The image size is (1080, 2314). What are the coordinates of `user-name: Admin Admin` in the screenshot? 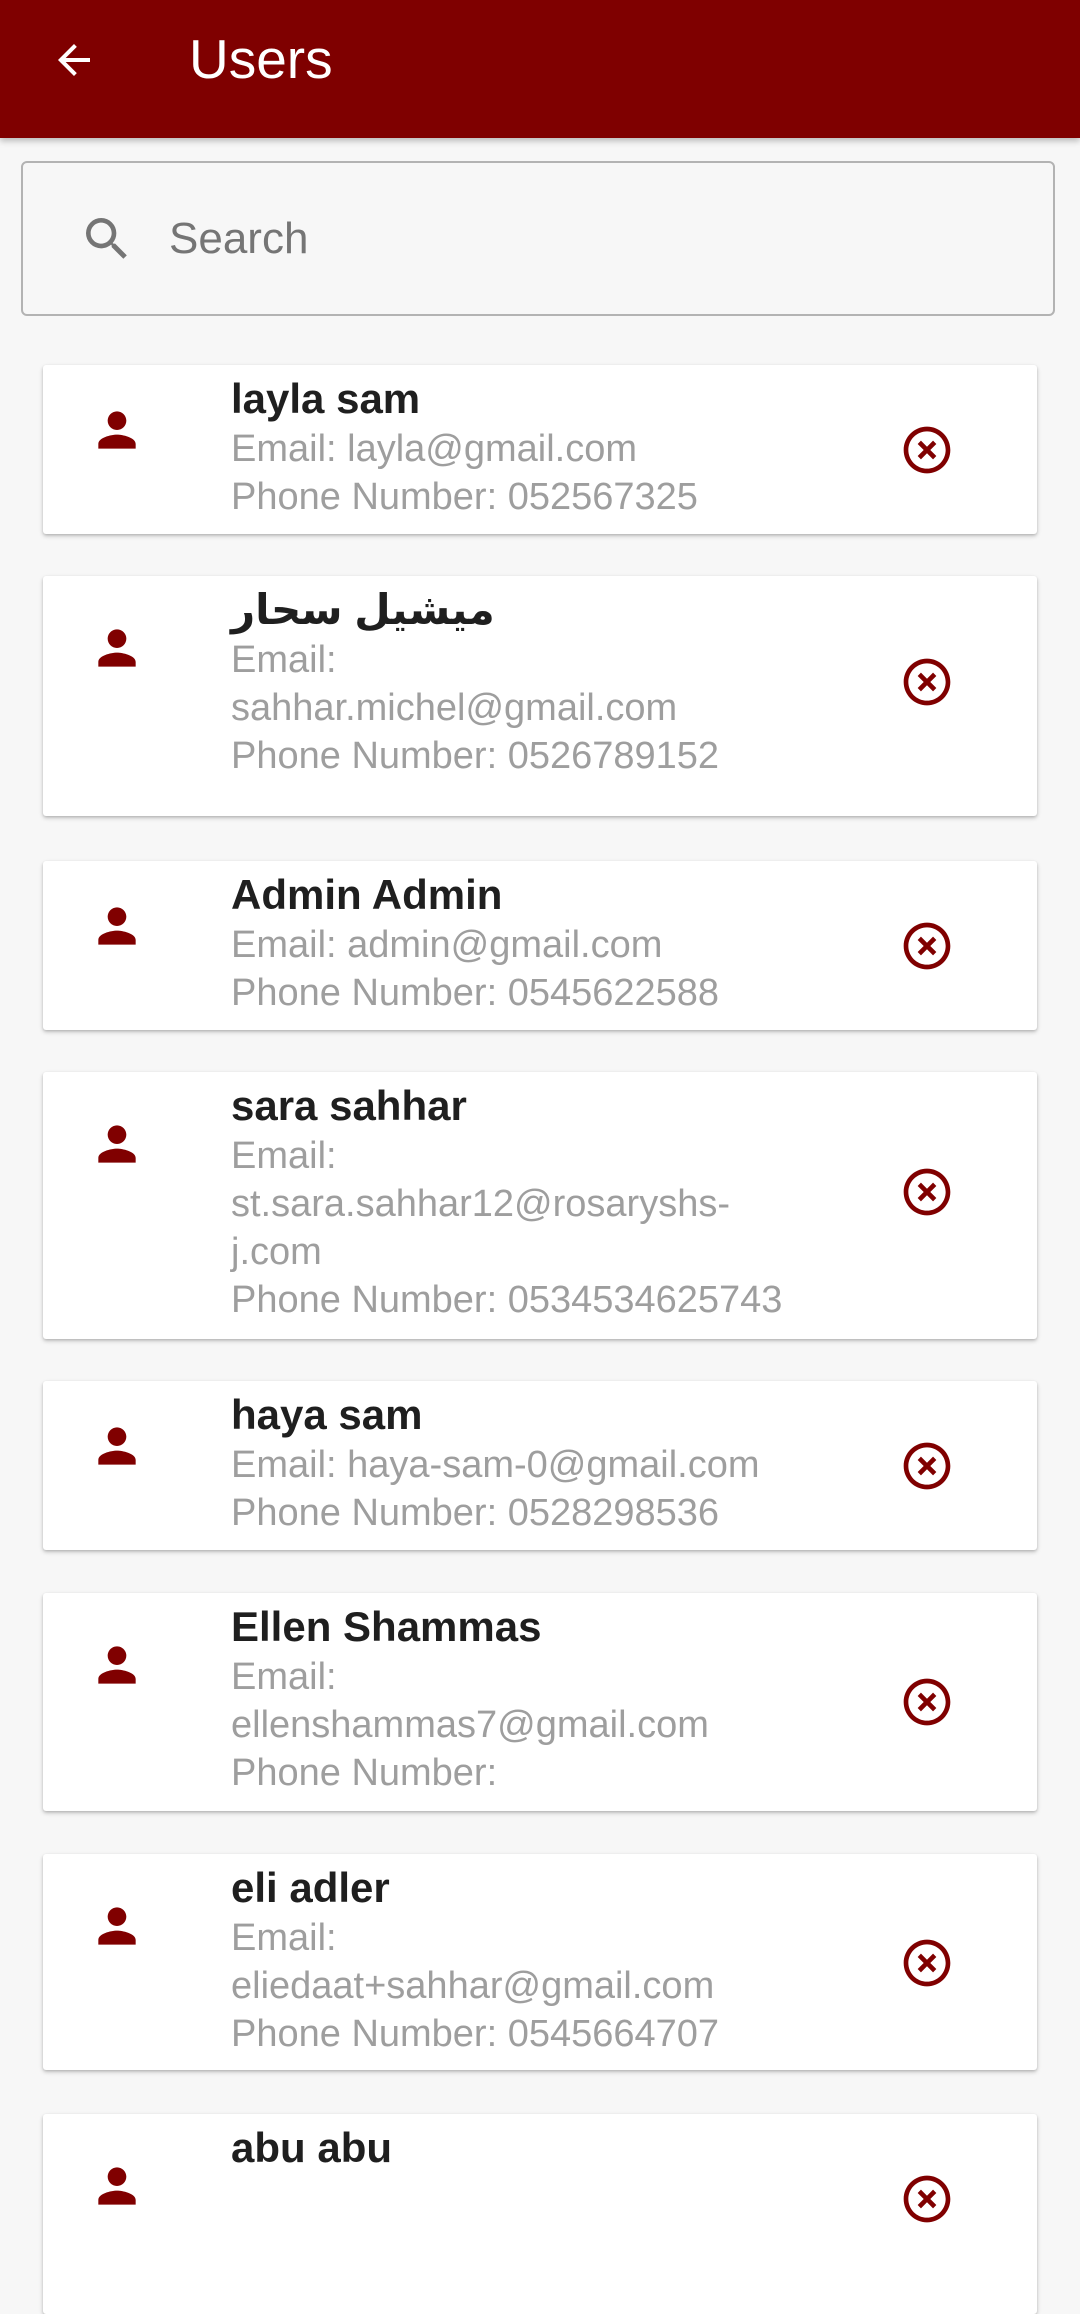 It's located at (367, 894).